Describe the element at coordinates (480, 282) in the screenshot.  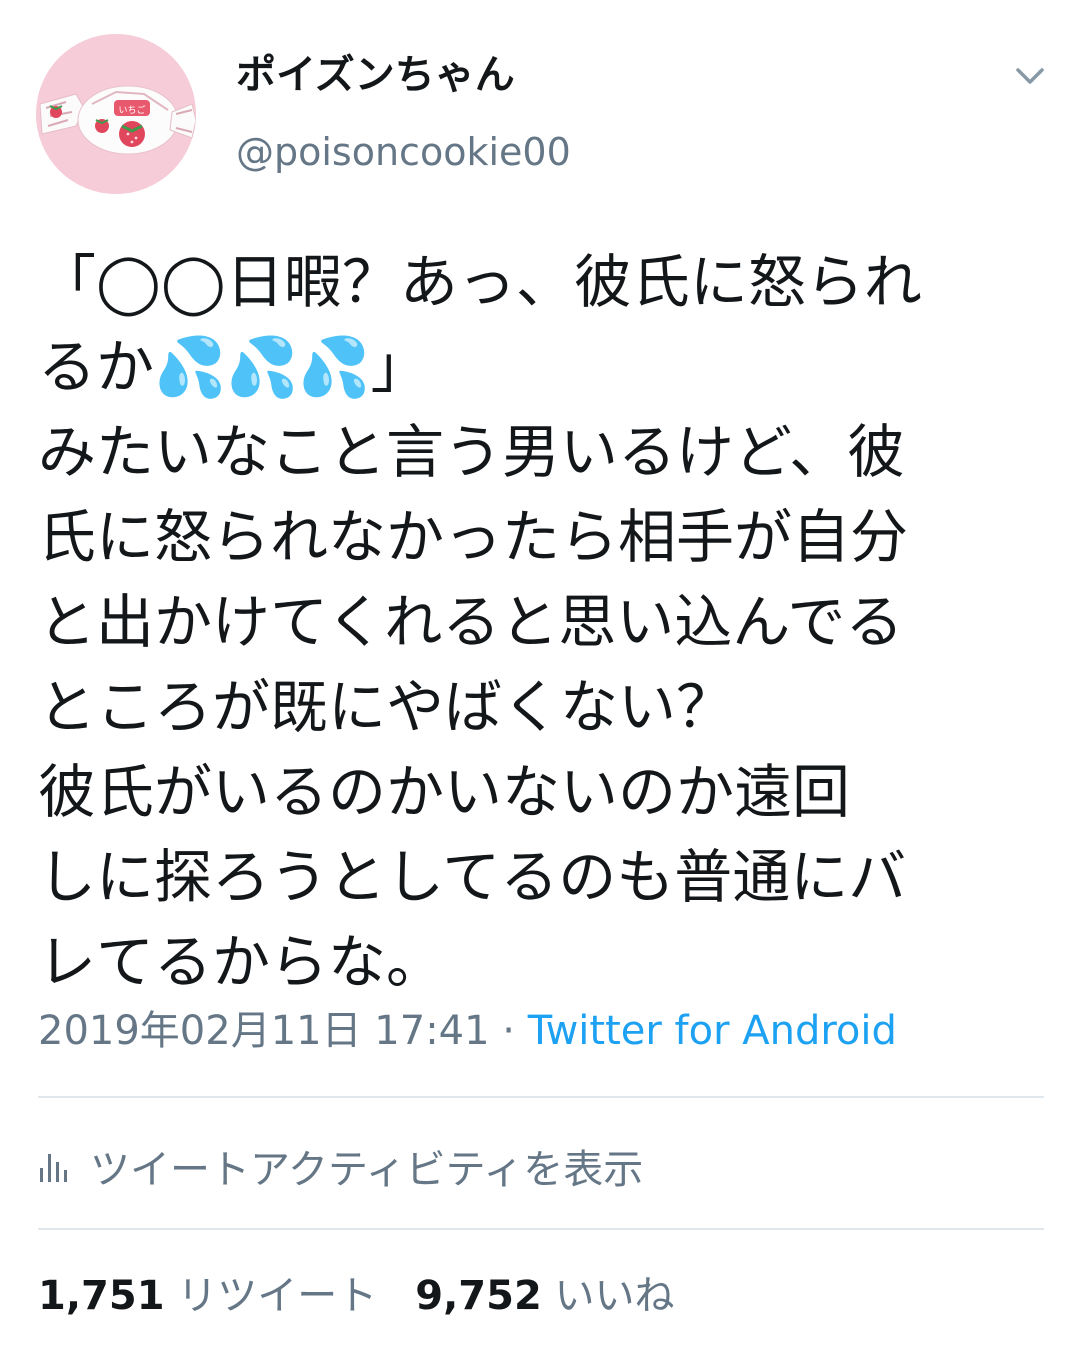
I see `tweet-text-line: 「◯◯日暇？あっ、彼氏に怒られ` at that location.